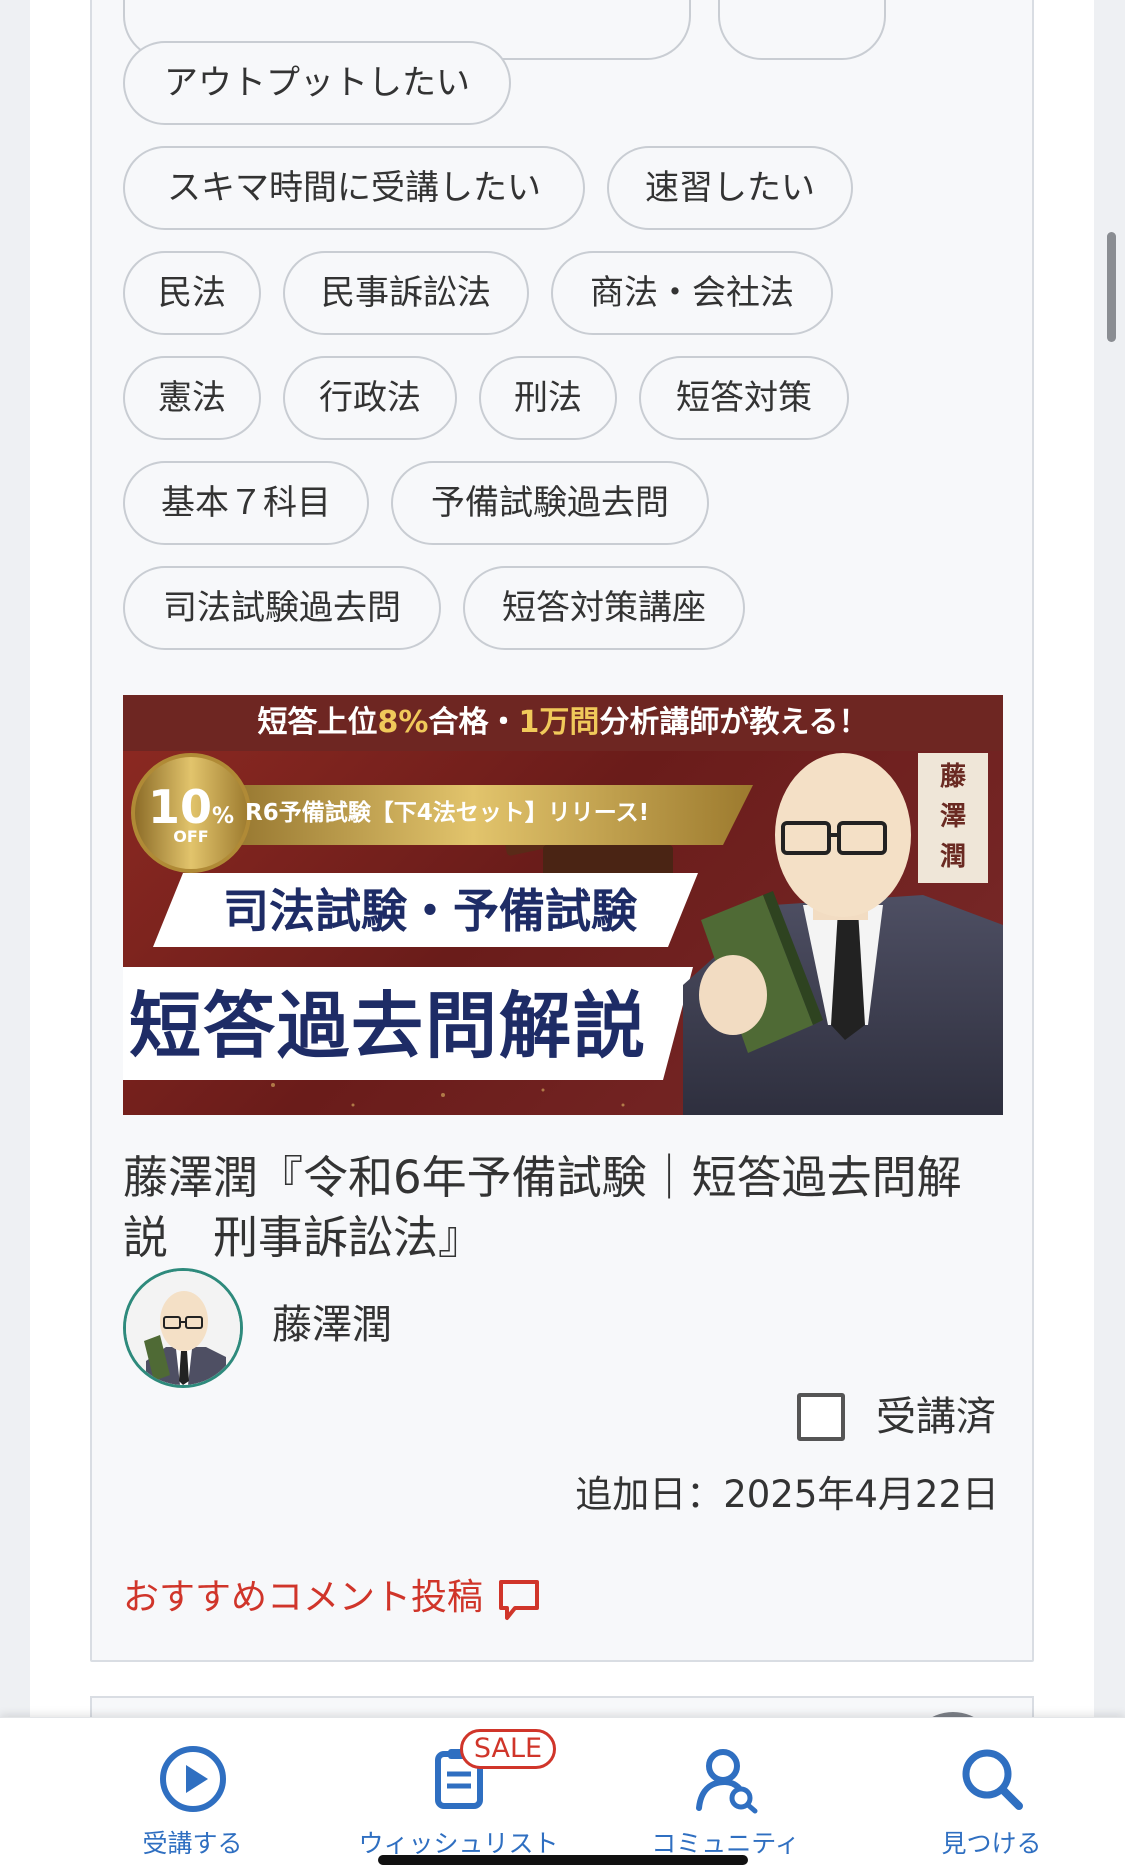 This screenshot has width=1125, height=1867. What do you see at coordinates (936, 1417) in the screenshot?
I see `completed-label: 受講済` at bounding box center [936, 1417].